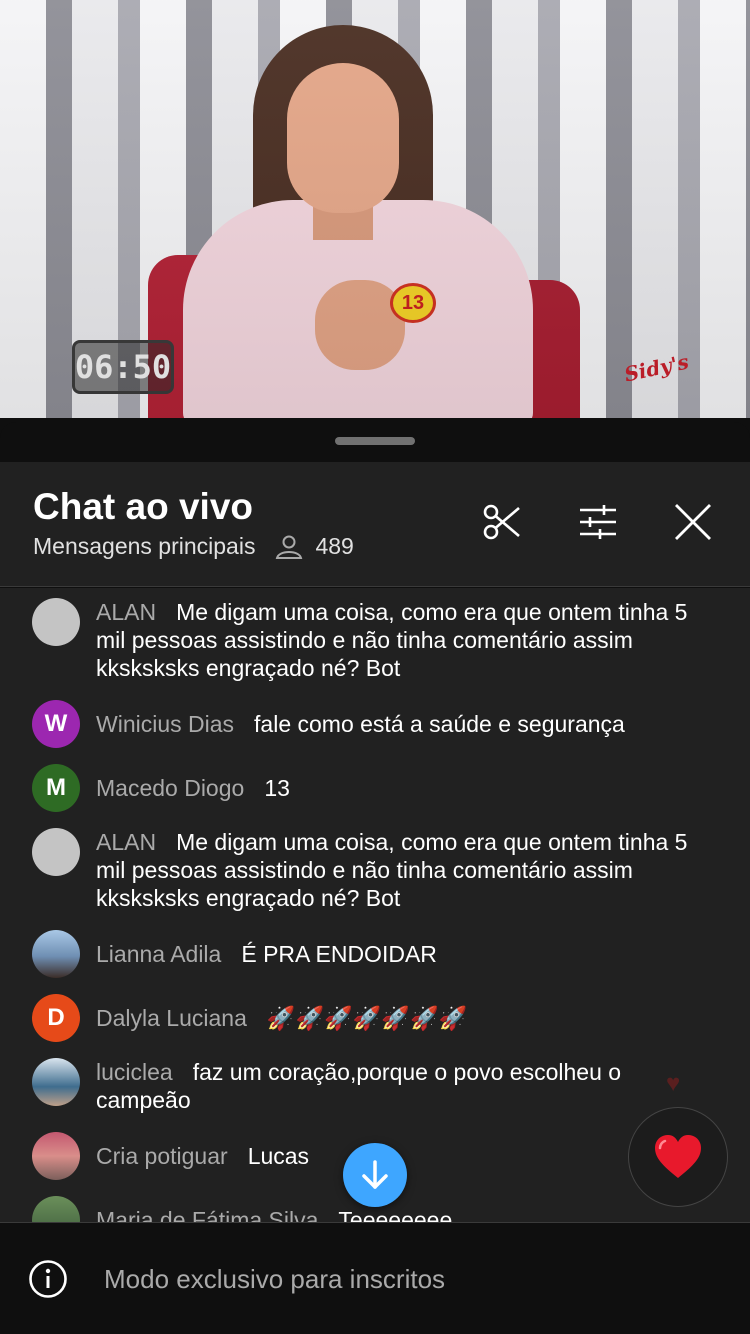 This screenshot has height=1334, width=750. Describe the element at coordinates (289, 547) in the screenshot. I see `person-icon` at that location.